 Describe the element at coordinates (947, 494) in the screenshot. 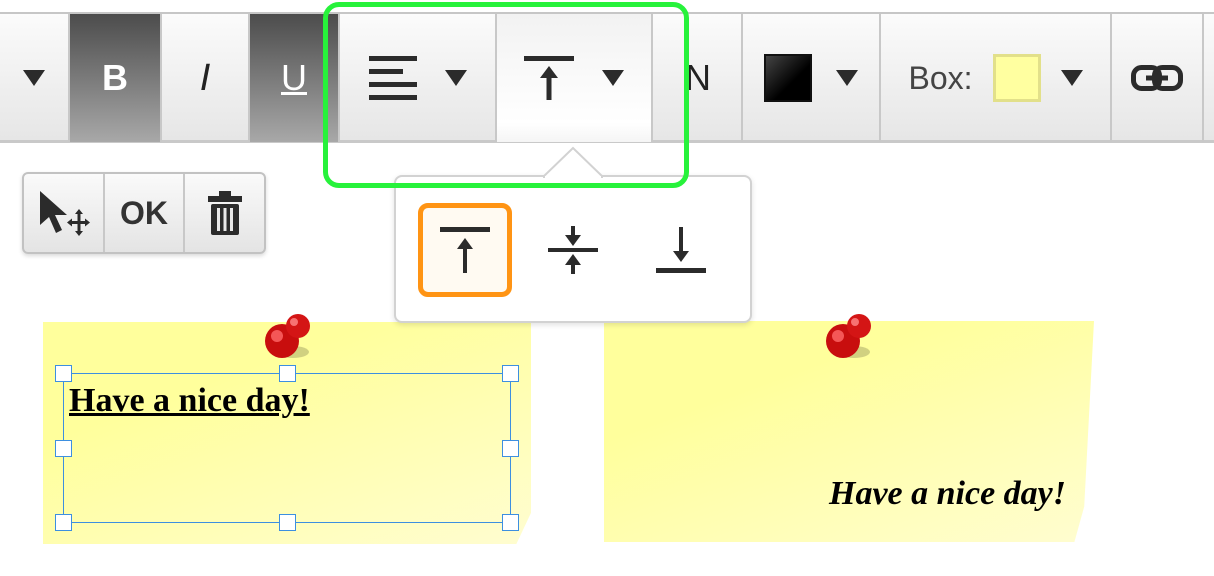

I see `note-text: Have a nice day!` at that location.